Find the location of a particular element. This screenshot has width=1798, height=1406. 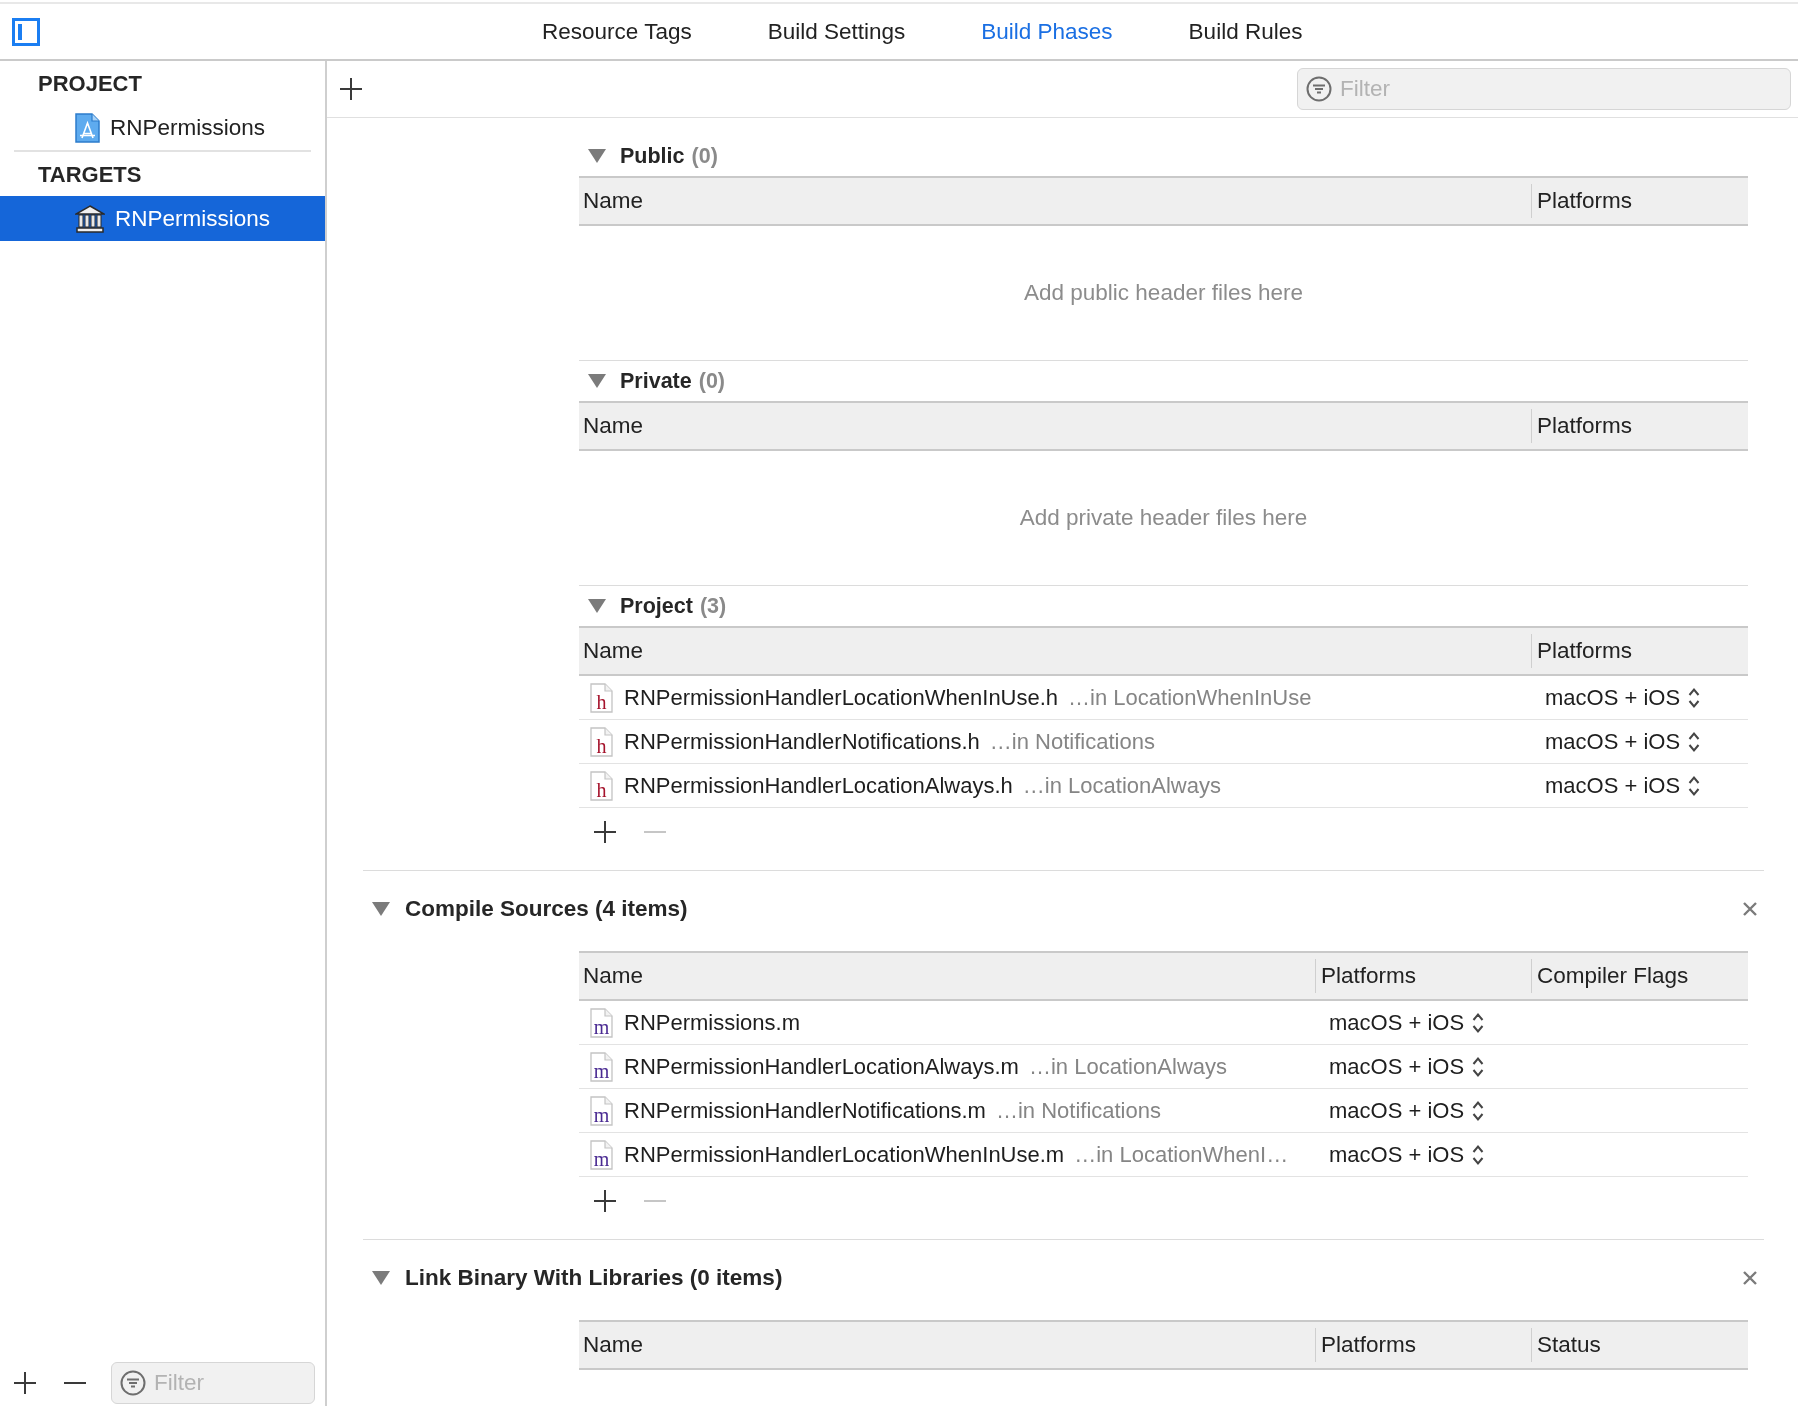

file-name: RNPermissionHandlerLocationWhenInUse.m is located at coordinates (844, 1155).